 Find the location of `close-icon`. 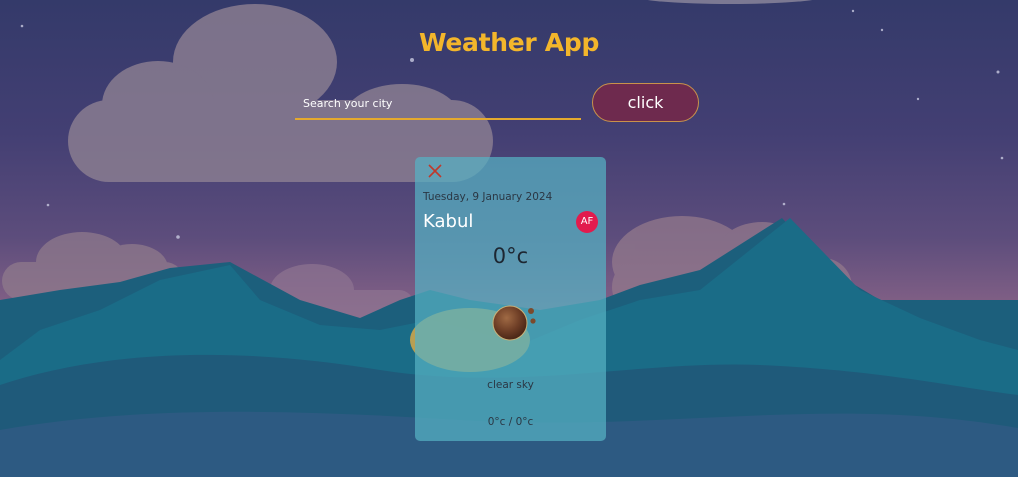

close-icon is located at coordinates (435, 171).